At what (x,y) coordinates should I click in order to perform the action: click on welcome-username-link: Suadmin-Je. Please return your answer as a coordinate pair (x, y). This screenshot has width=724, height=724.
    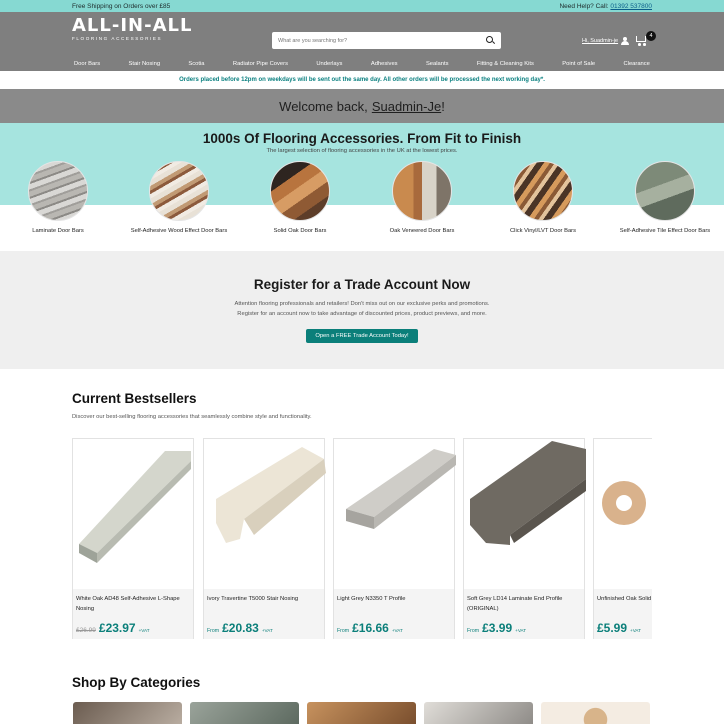
    Looking at the image, I should click on (406, 106).